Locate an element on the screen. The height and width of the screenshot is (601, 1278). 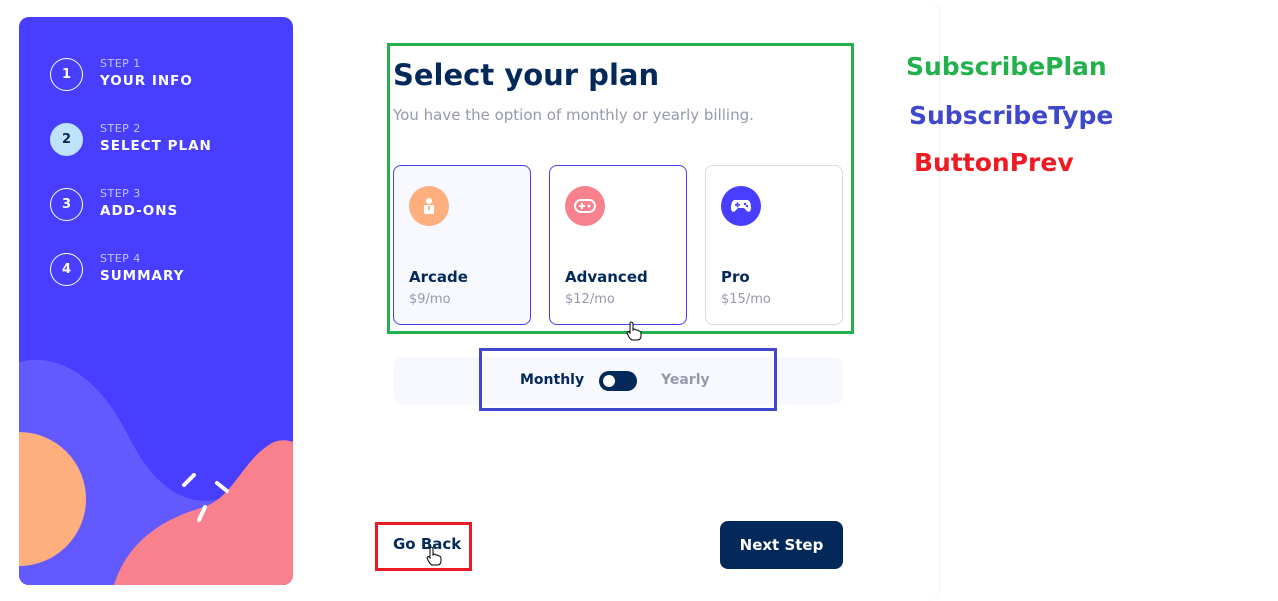
next-step-button: Next Step is located at coordinates (781, 545).